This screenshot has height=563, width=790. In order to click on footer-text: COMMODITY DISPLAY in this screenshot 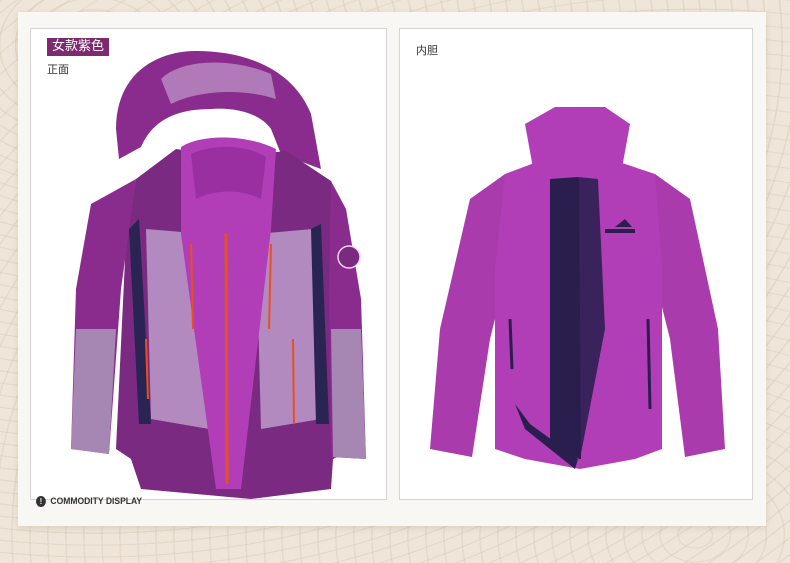, I will do `click(96, 501)`.